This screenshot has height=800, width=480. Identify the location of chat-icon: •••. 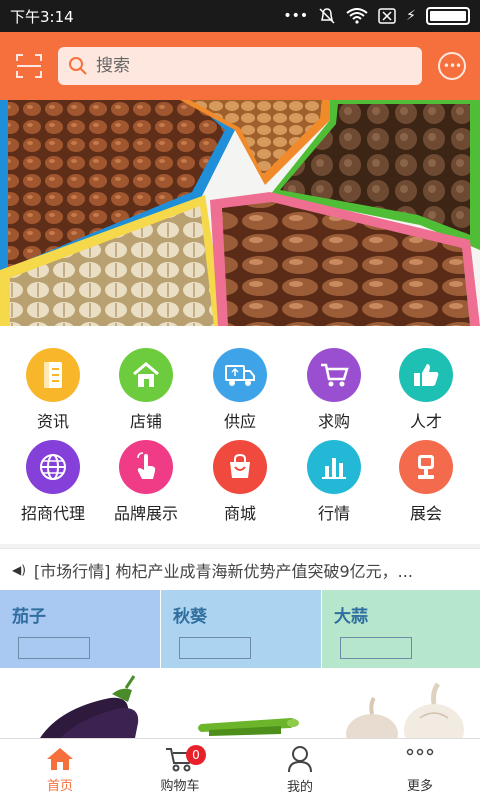
(452, 66).